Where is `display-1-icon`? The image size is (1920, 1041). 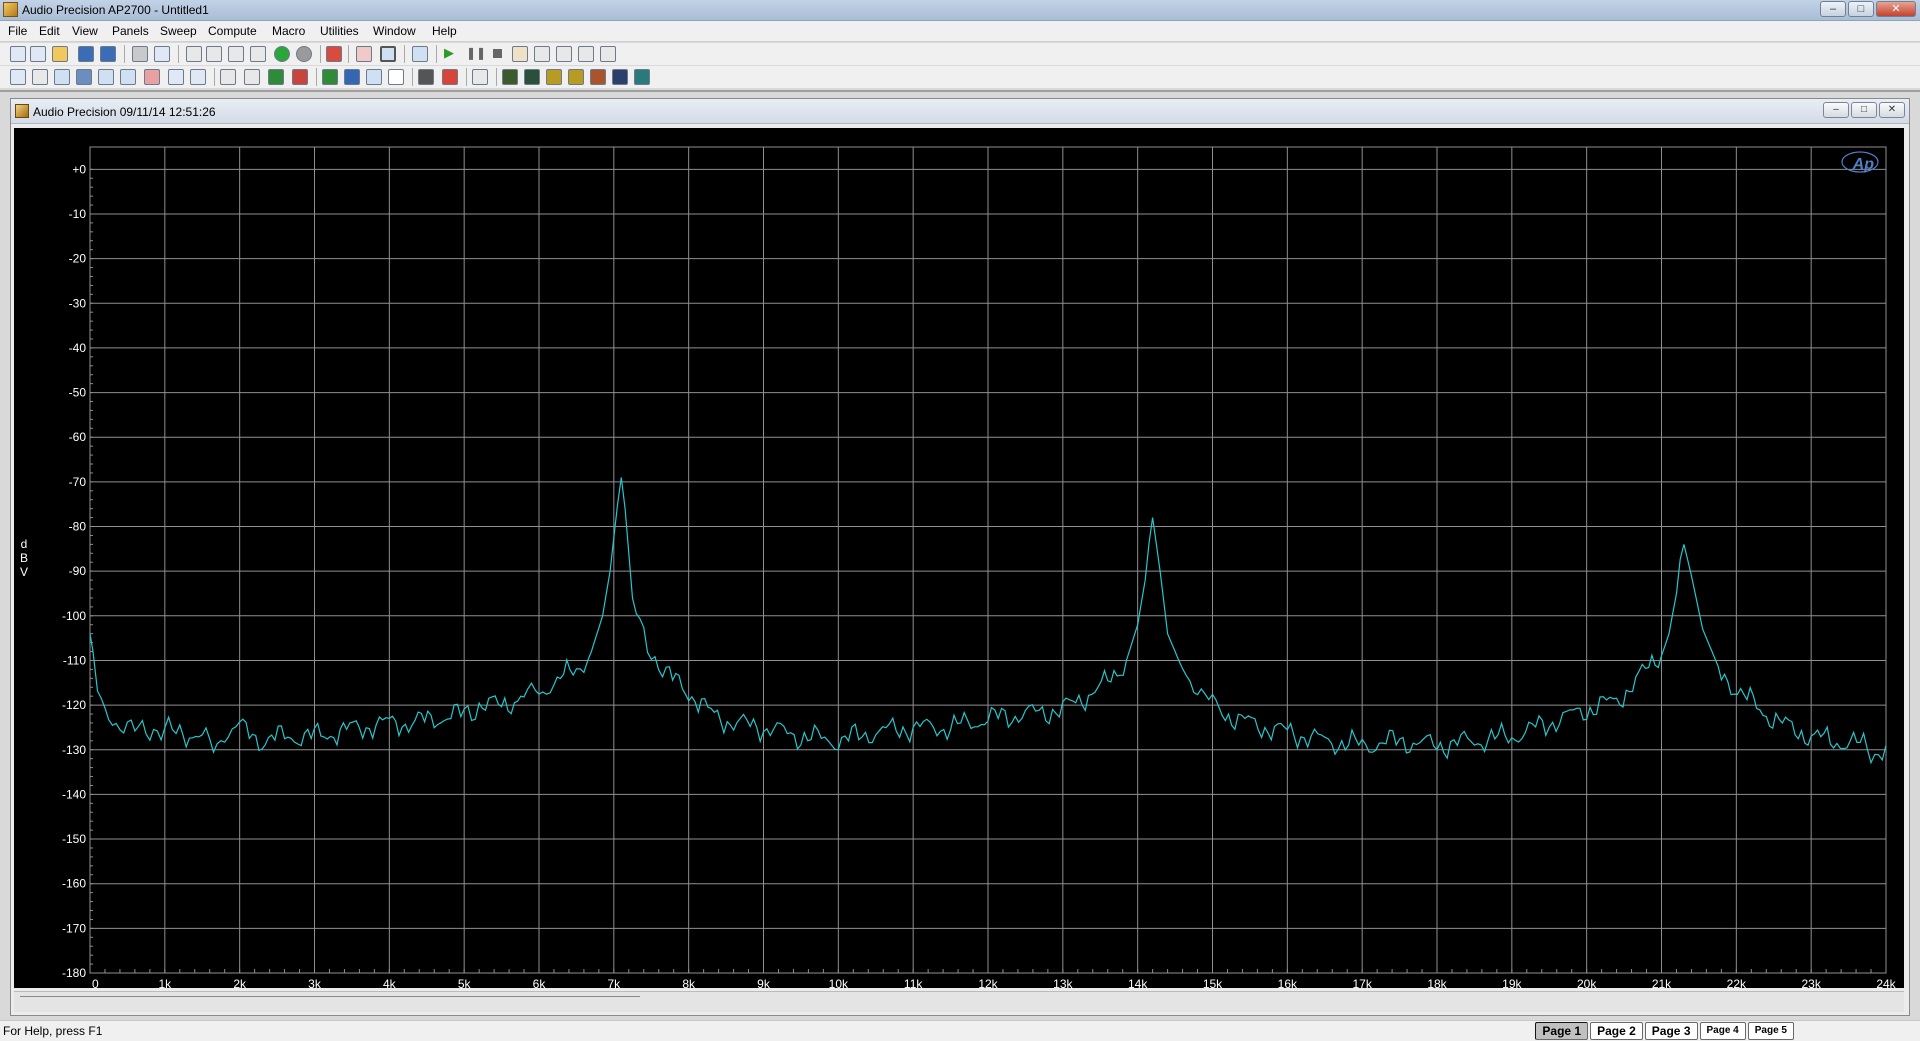
display-1-icon is located at coordinates (510, 77).